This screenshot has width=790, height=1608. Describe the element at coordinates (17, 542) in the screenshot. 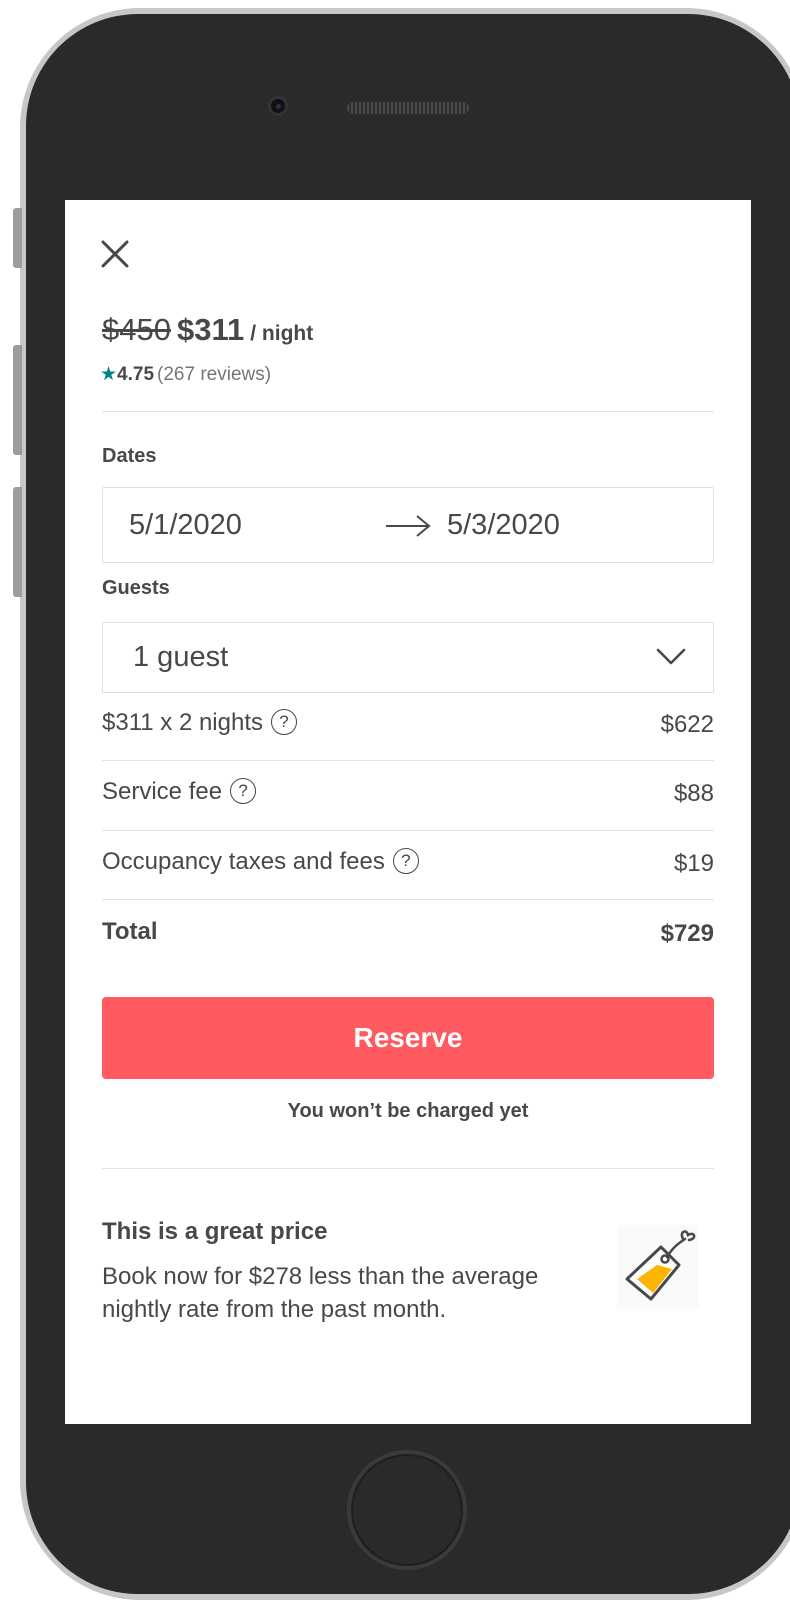

I see `volume-down-button` at that location.